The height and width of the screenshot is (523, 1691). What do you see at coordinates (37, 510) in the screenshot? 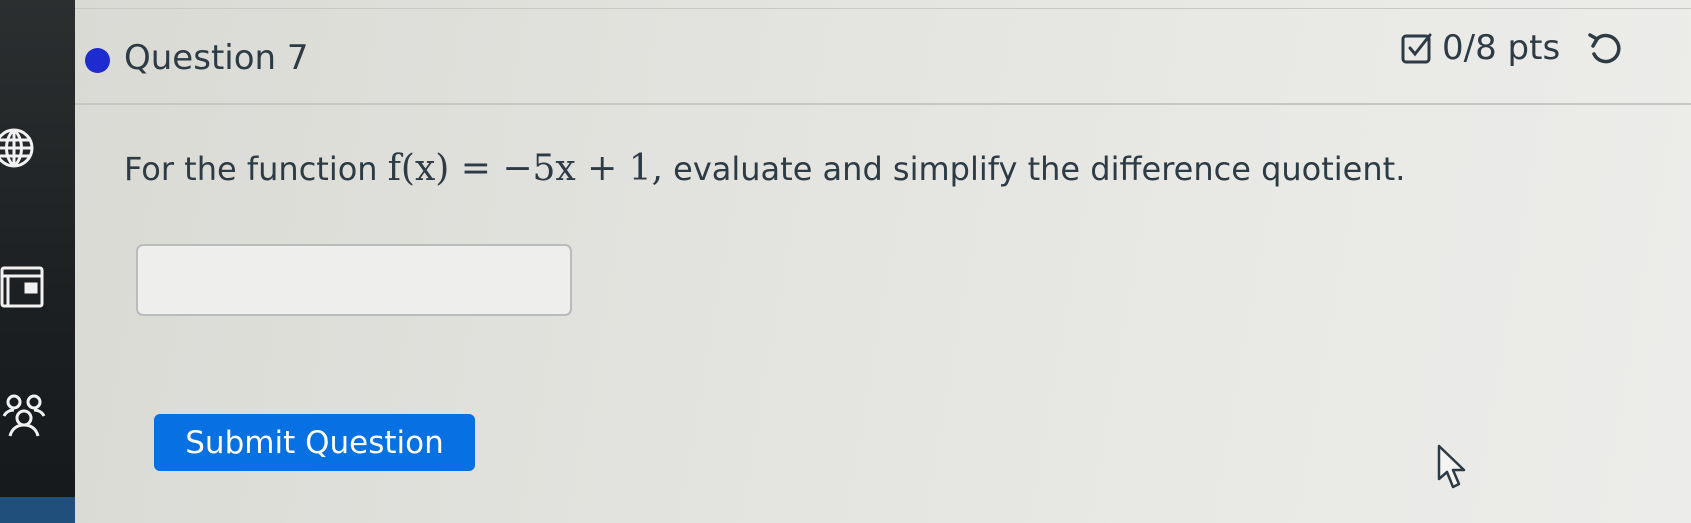
I see `nav-bottom-bar` at bounding box center [37, 510].